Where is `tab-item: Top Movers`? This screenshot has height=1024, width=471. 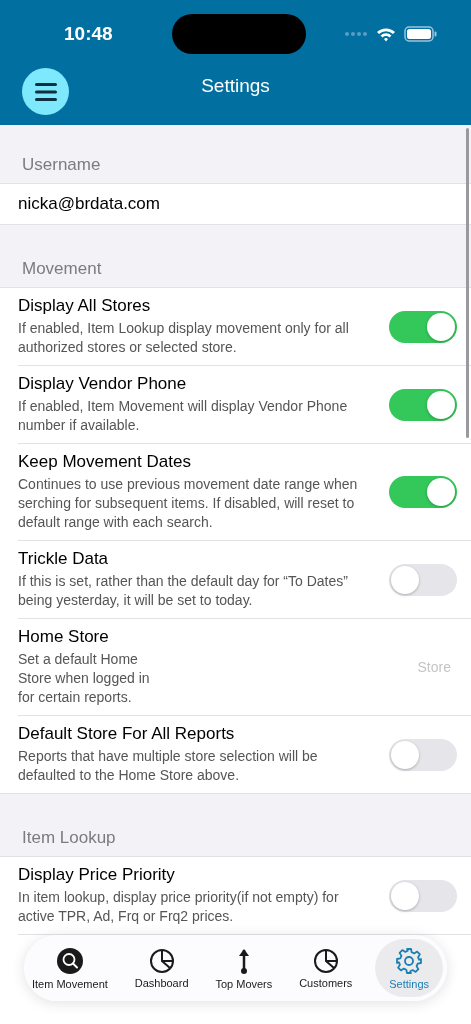 tab-item: Top Movers is located at coordinates (244, 968).